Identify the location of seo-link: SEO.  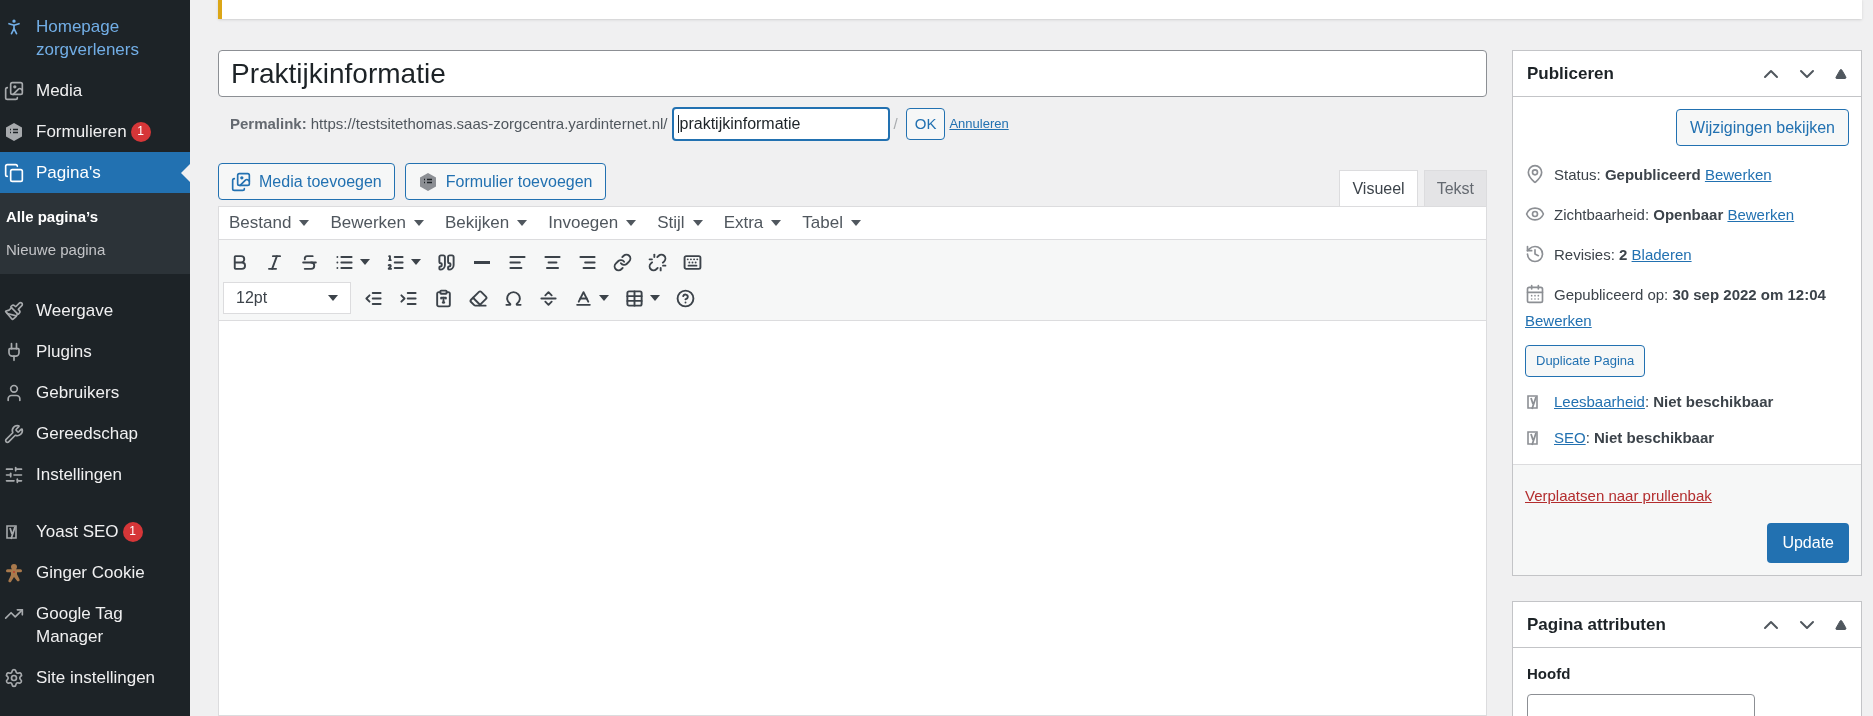
(1570, 437).